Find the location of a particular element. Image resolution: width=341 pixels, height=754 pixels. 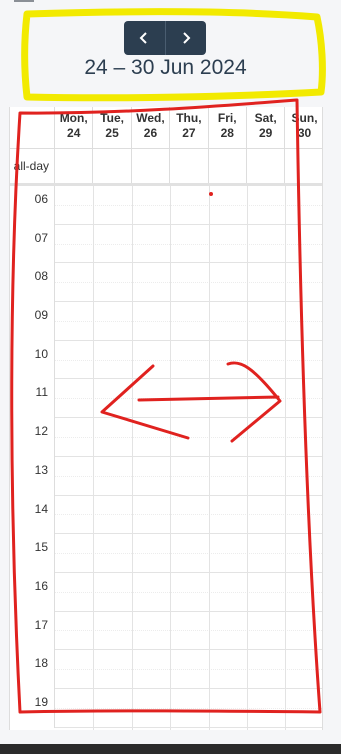

hour-label: 07 is located at coordinates (41, 237).